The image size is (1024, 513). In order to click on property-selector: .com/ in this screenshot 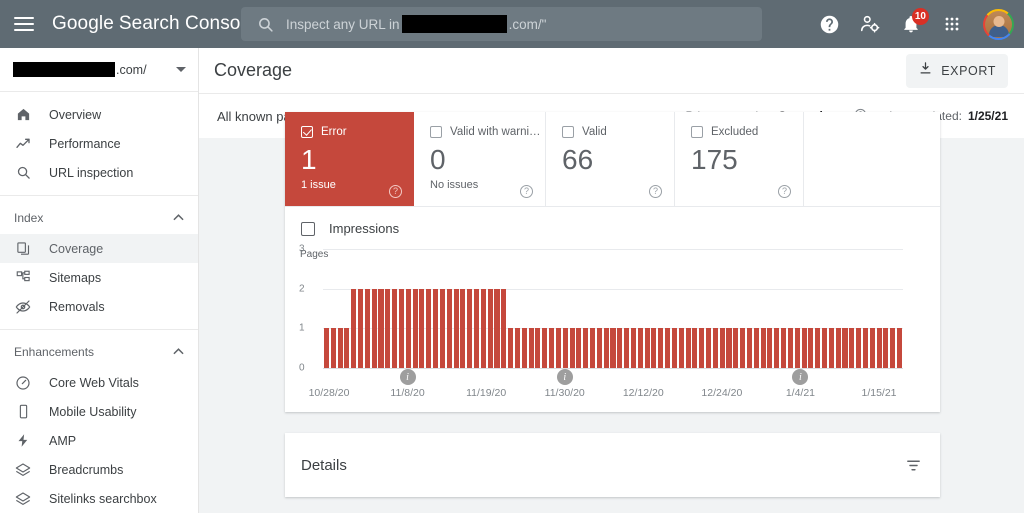, I will do `click(99, 70)`.